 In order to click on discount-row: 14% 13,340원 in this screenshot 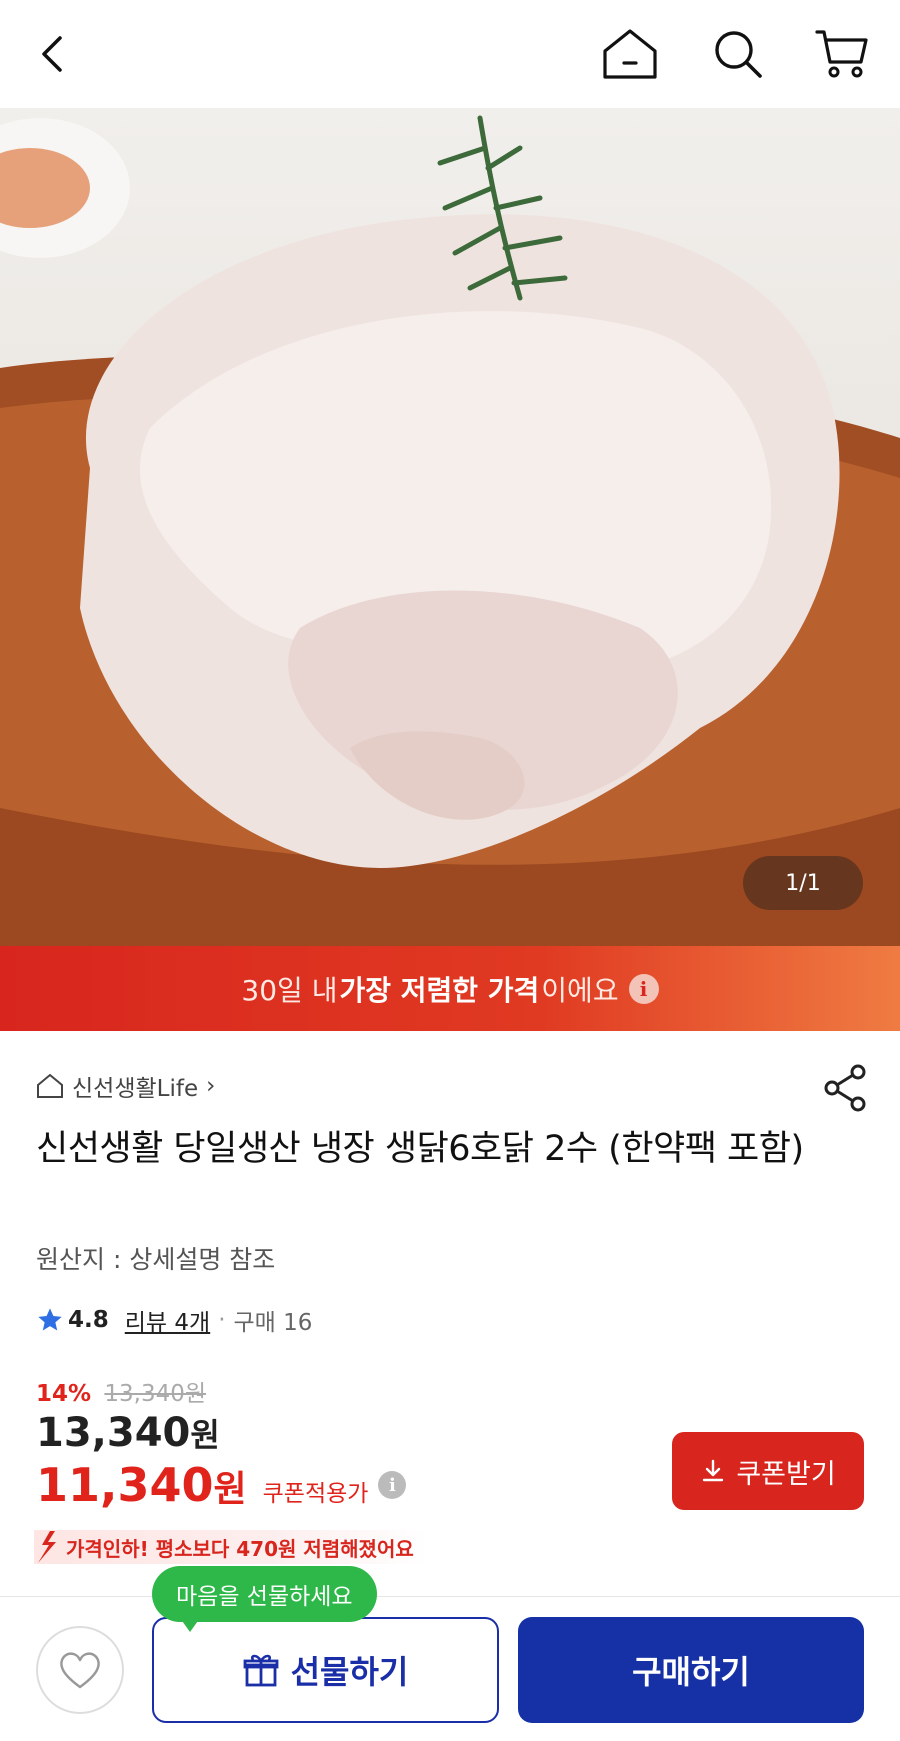, I will do `click(121, 1391)`.